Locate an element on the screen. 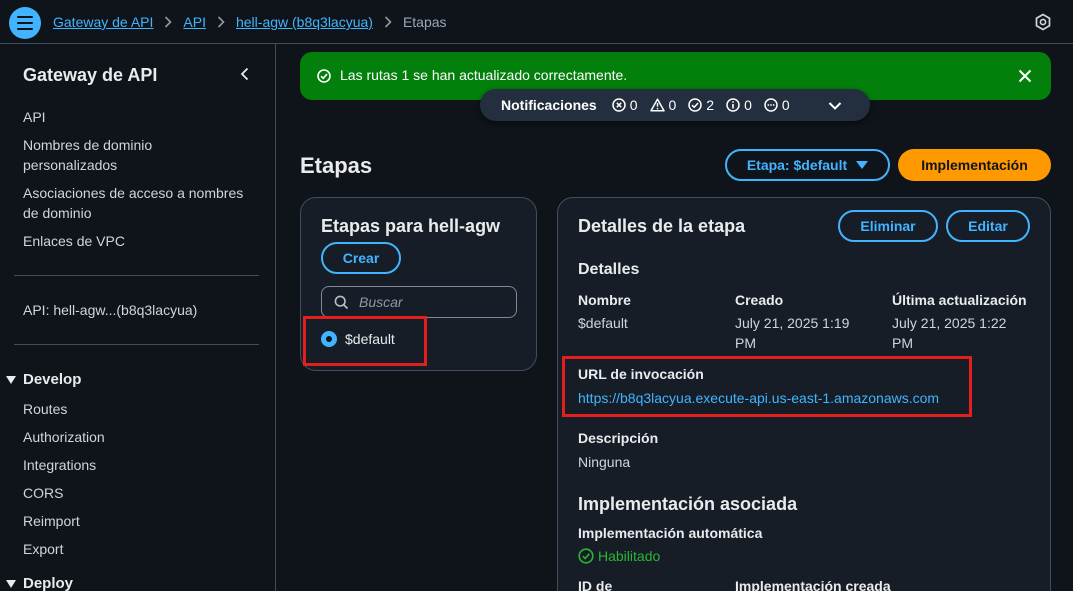 The image size is (1073, 591). deployment-created-label: Implementación creada is located at coordinates (813, 584).